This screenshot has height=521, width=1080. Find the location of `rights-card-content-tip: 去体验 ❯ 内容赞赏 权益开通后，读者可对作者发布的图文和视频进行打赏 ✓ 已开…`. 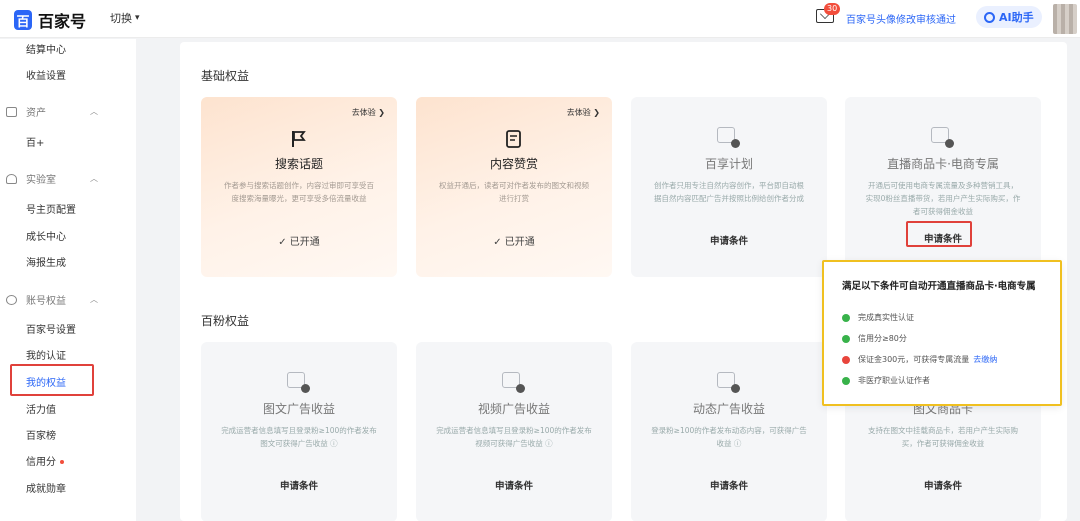

rights-card-content-tip: 去体验 ❯ 内容赞赏 权益开通后，读者可对作者发布的图文和视频进行打赏 ✓ 已开… is located at coordinates (514, 187).